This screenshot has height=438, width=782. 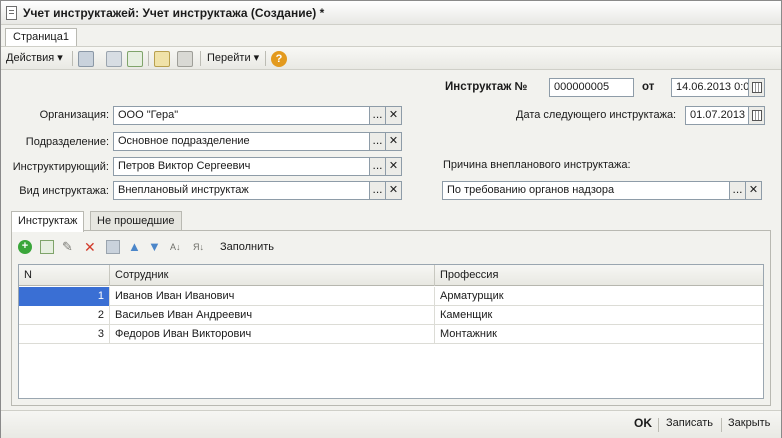 I want to click on help-icon: ?, so click(x=279, y=59).